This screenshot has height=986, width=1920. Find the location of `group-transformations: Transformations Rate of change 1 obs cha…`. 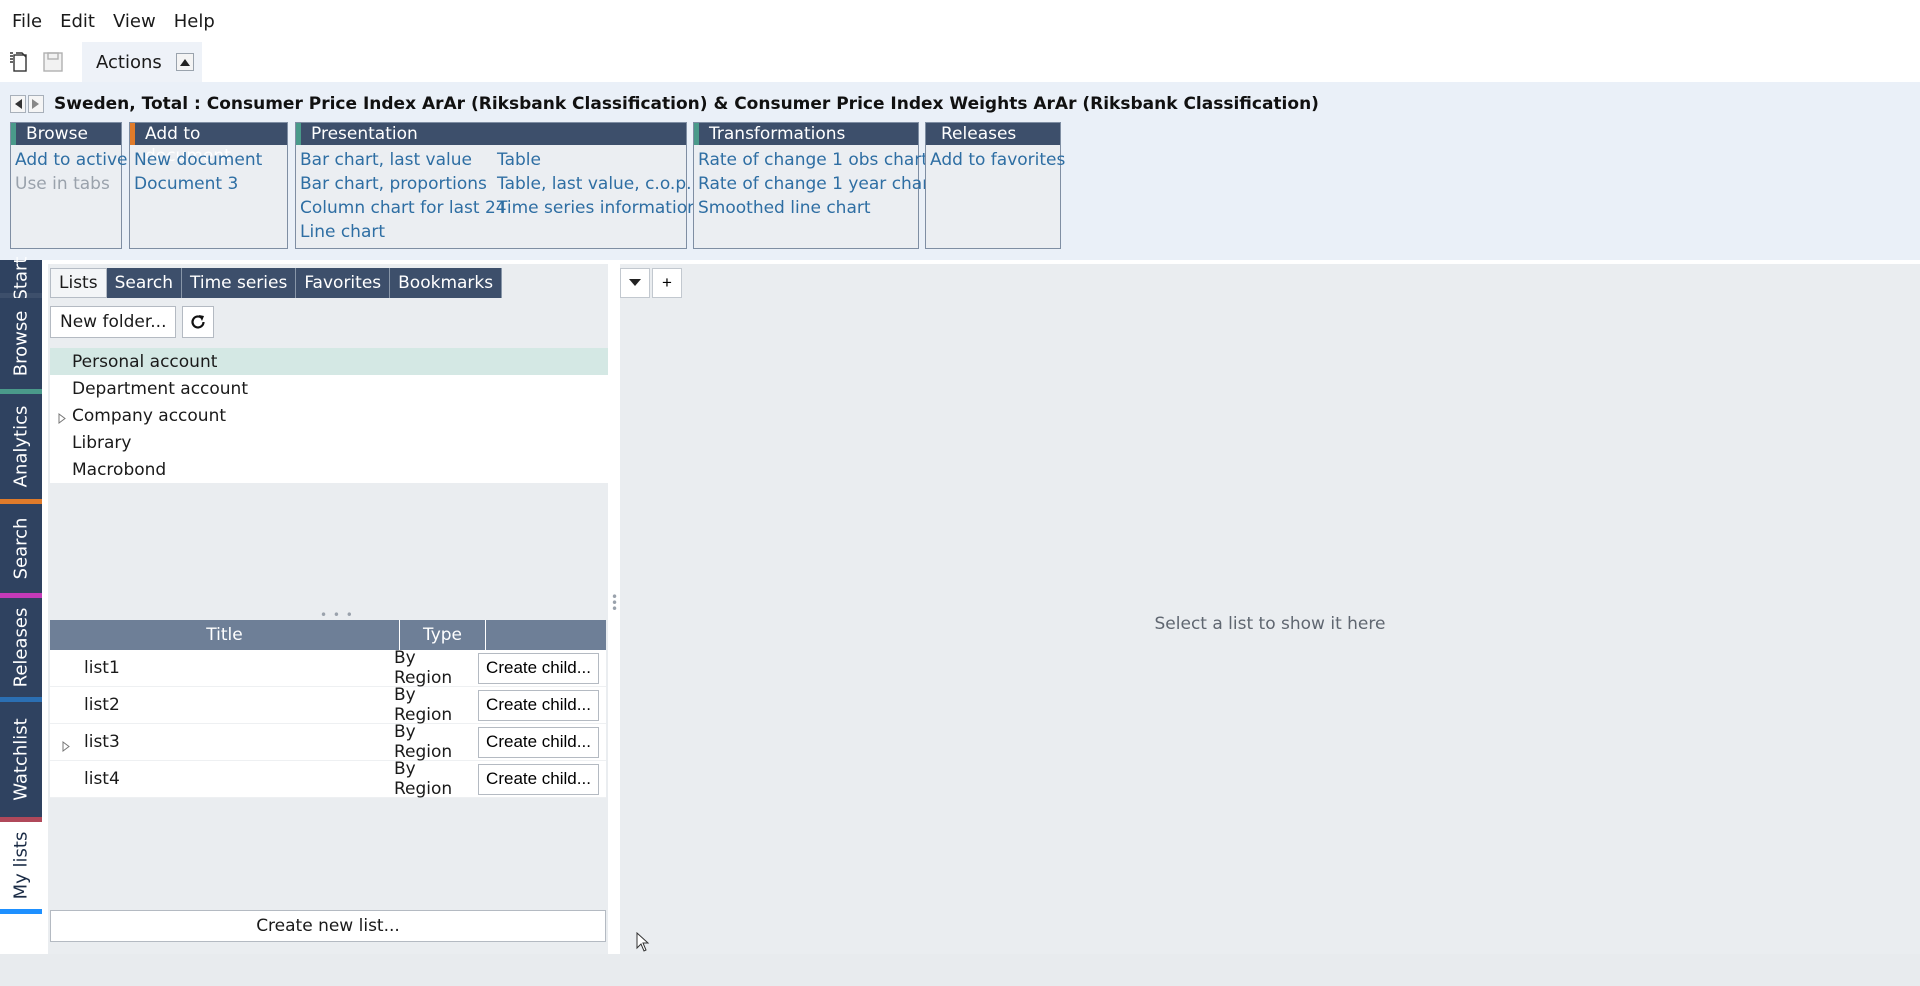

group-transformations: Transformations Rate of change 1 obs cha… is located at coordinates (814, 185).